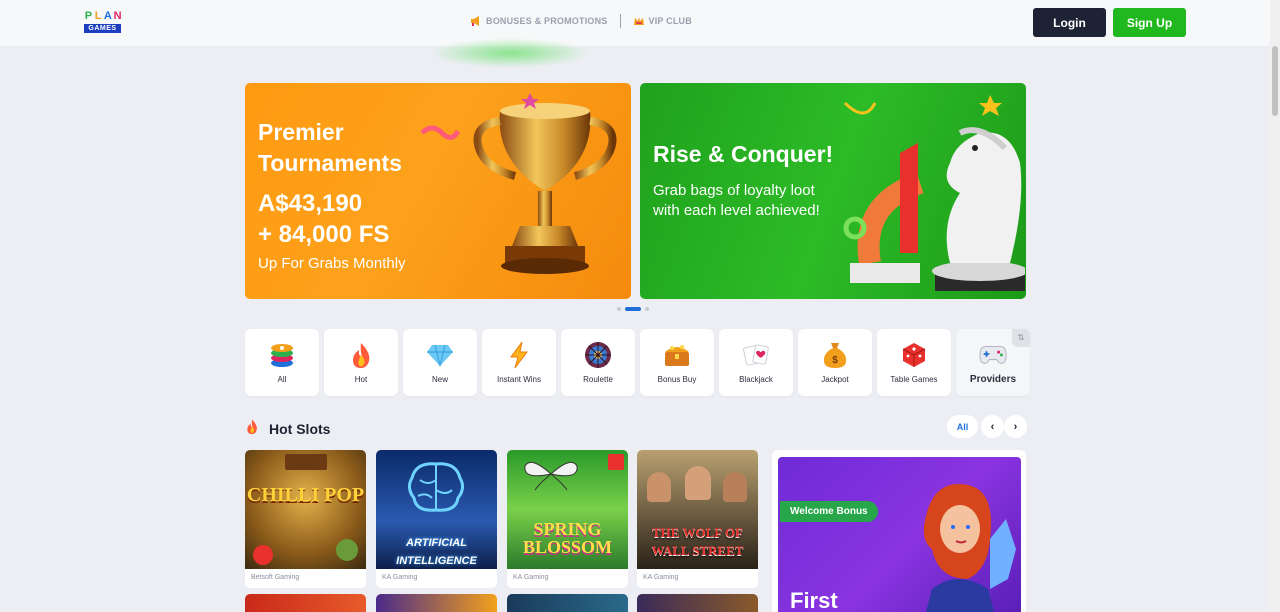  Describe the element at coordinates (1275, 81) in the screenshot. I see `scrollbar-thumb` at that location.